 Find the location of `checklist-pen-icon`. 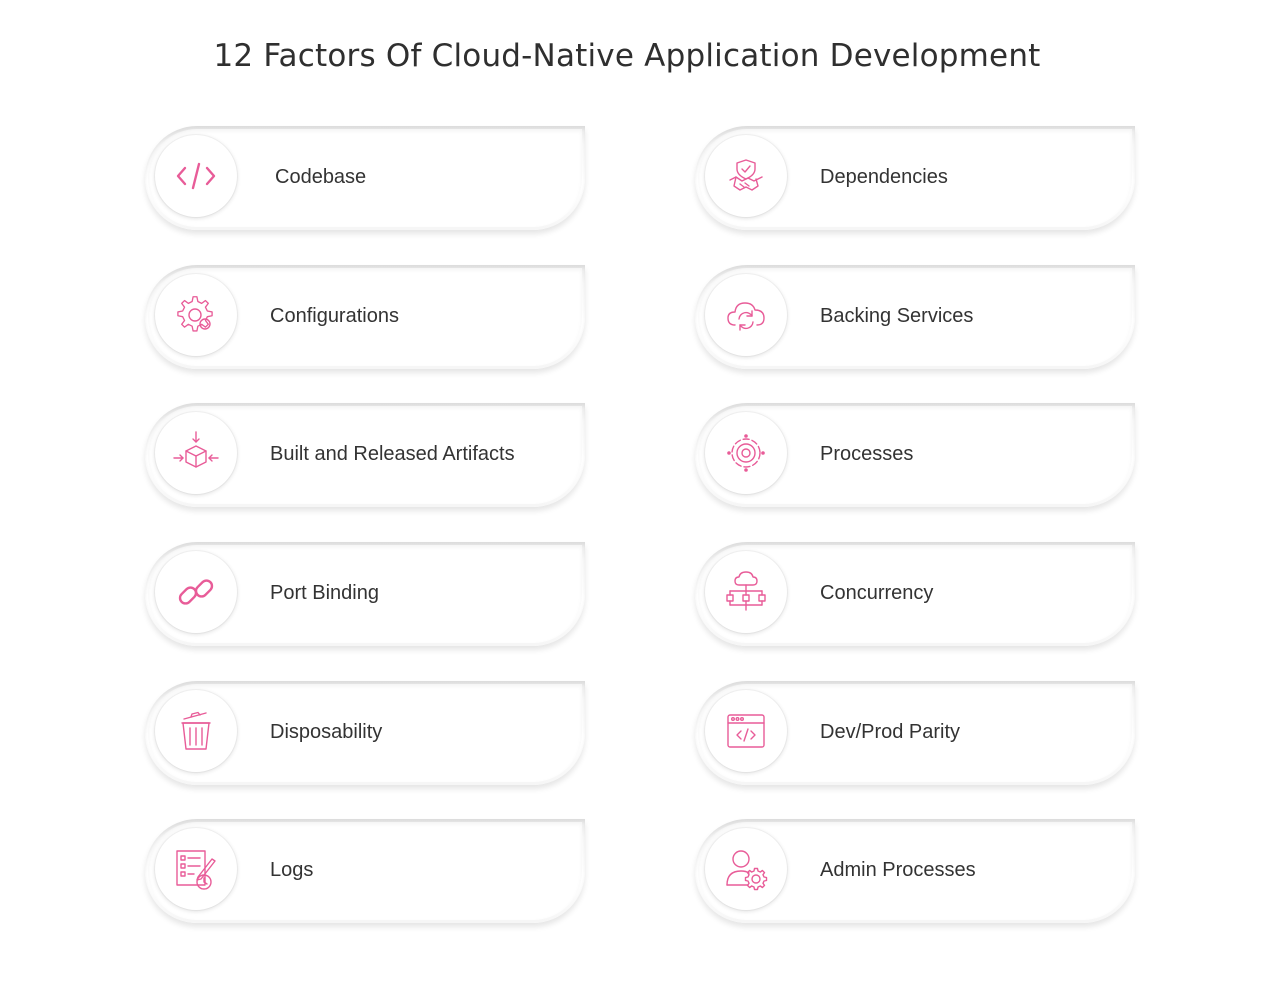

checklist-pen-icon is located at coordinates (196, 869).